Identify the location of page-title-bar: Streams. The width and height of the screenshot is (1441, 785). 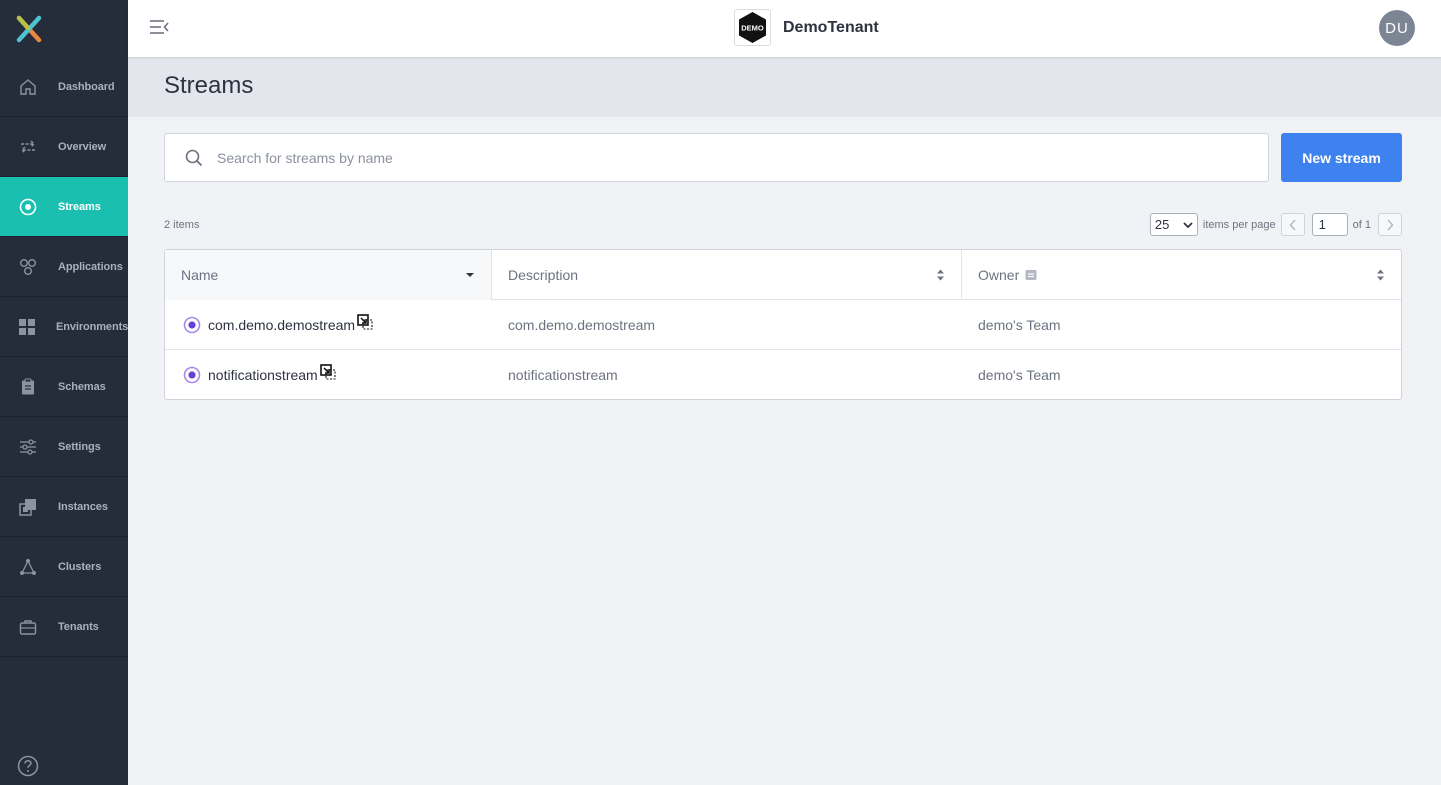
(784, 87).